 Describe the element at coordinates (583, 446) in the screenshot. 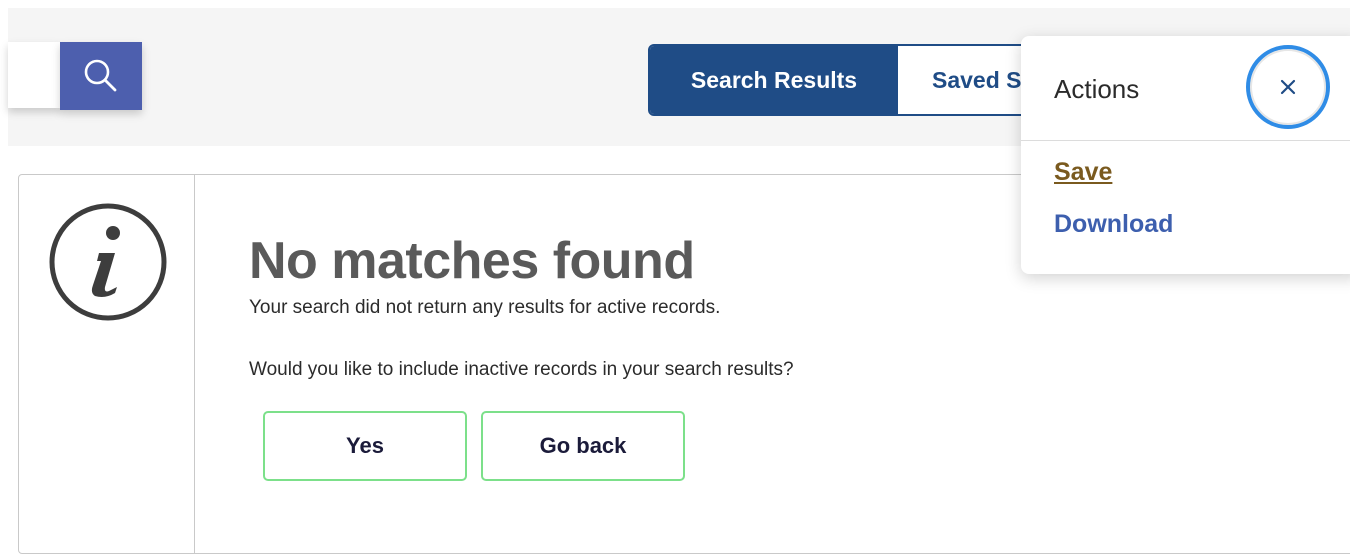

I see `go-back-button: Go back` at that location.